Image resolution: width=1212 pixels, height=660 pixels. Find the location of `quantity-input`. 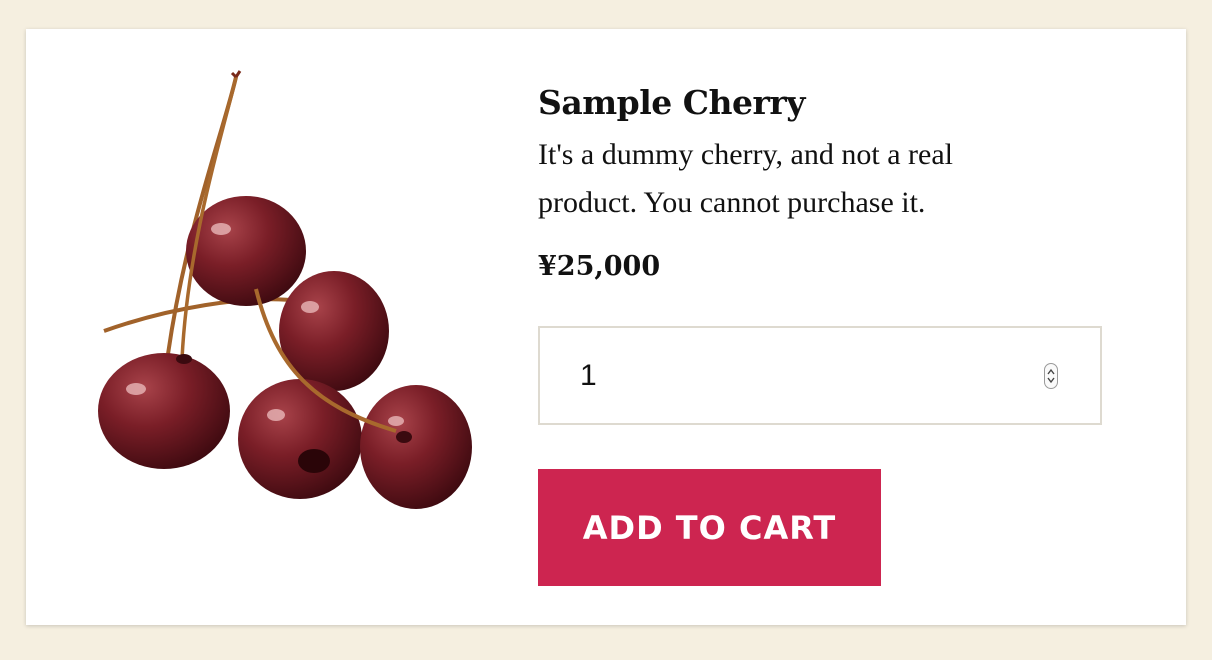

quantity-input is located at coordinates (780, 375).